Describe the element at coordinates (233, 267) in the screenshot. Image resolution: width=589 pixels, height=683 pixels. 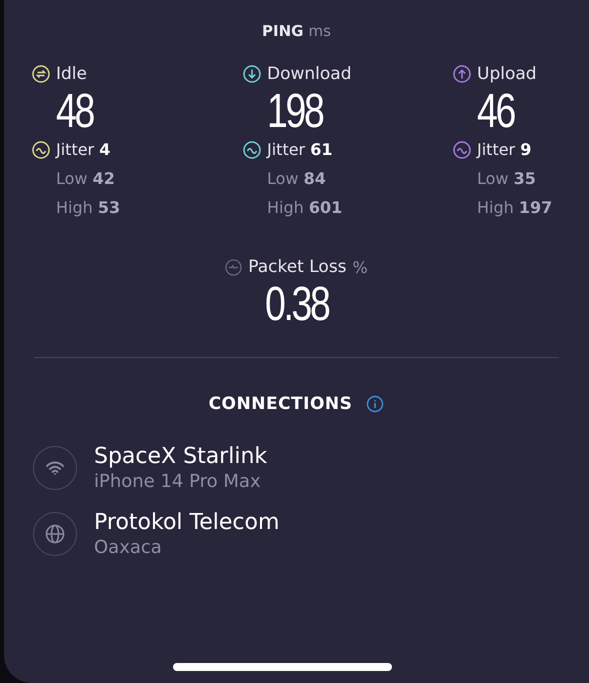
I see `pulse-icon` at that location.